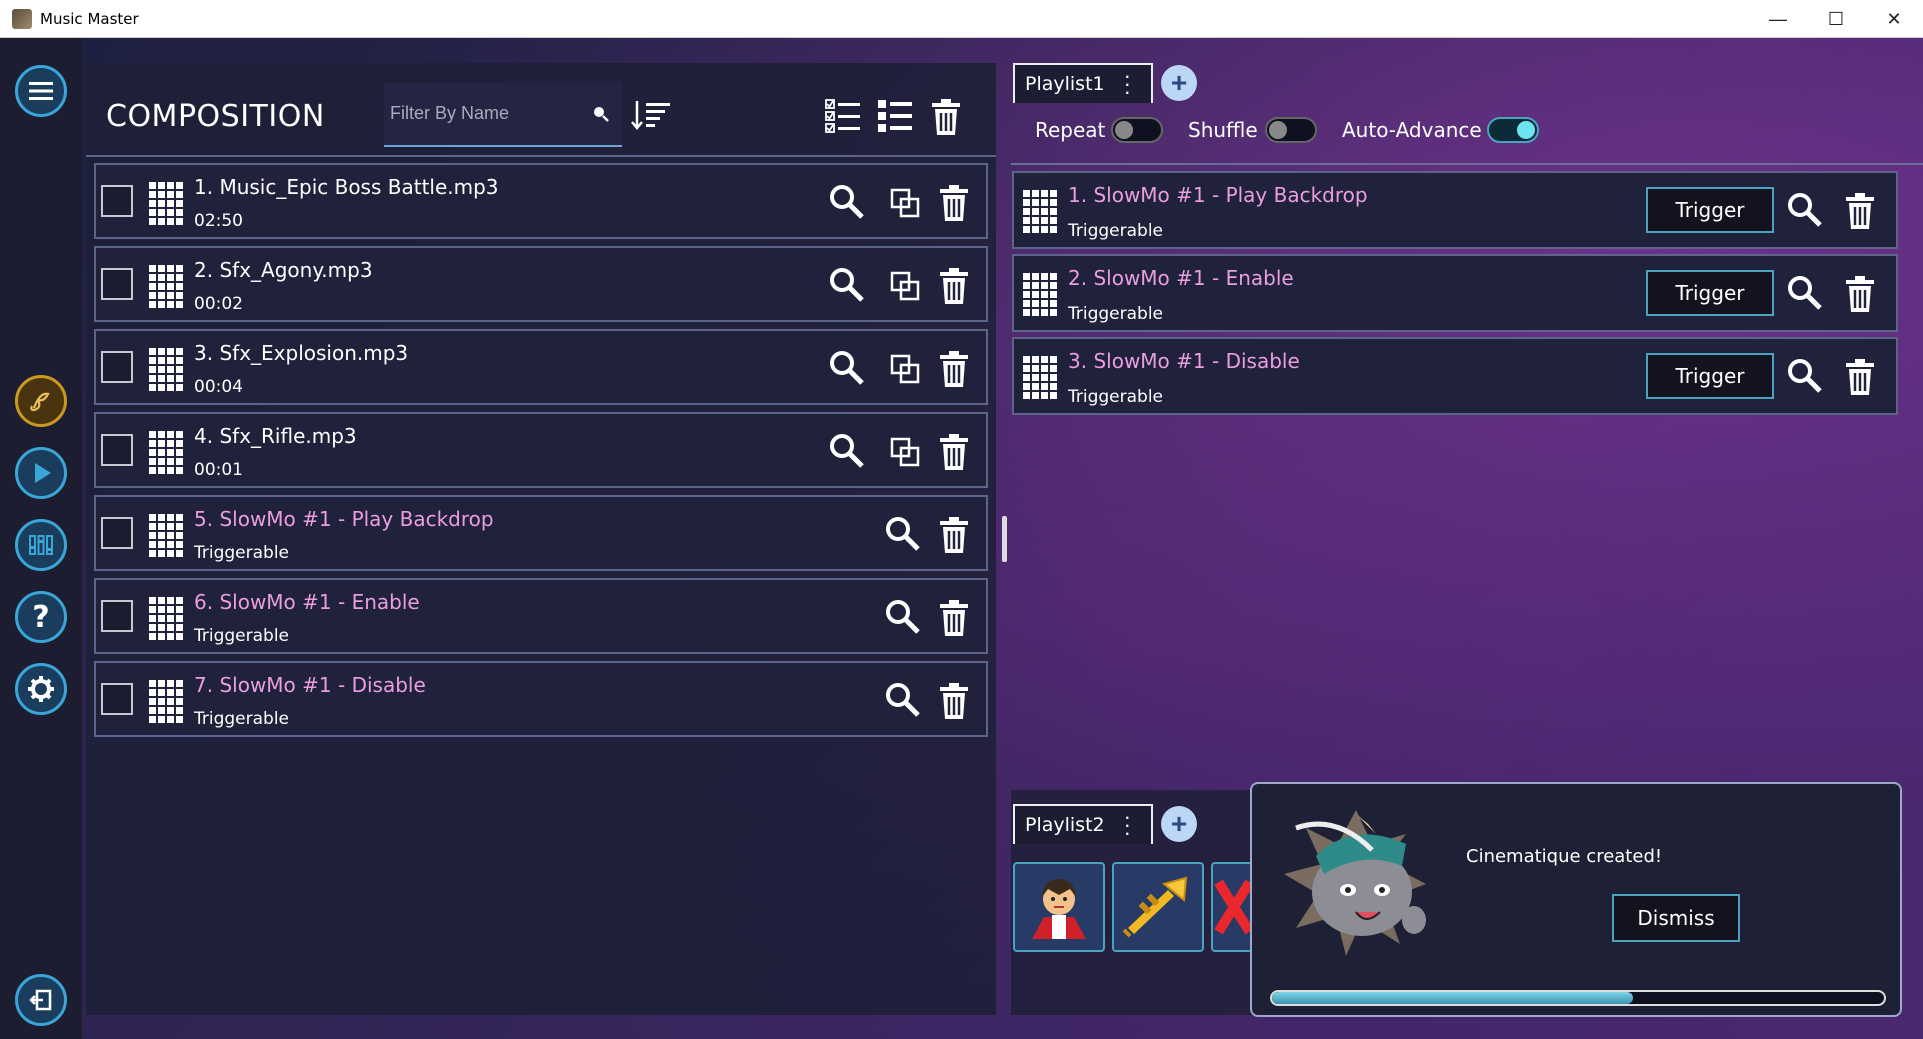  Describe the element at coordinates (218, 470) in the screenshot. I see `row-subtitle: 00:01` at that location.